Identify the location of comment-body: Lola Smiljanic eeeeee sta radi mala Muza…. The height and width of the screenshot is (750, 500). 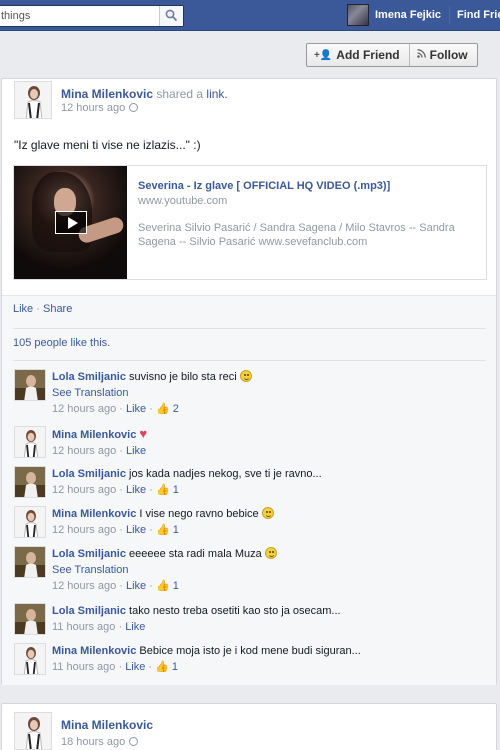
(267, 570).